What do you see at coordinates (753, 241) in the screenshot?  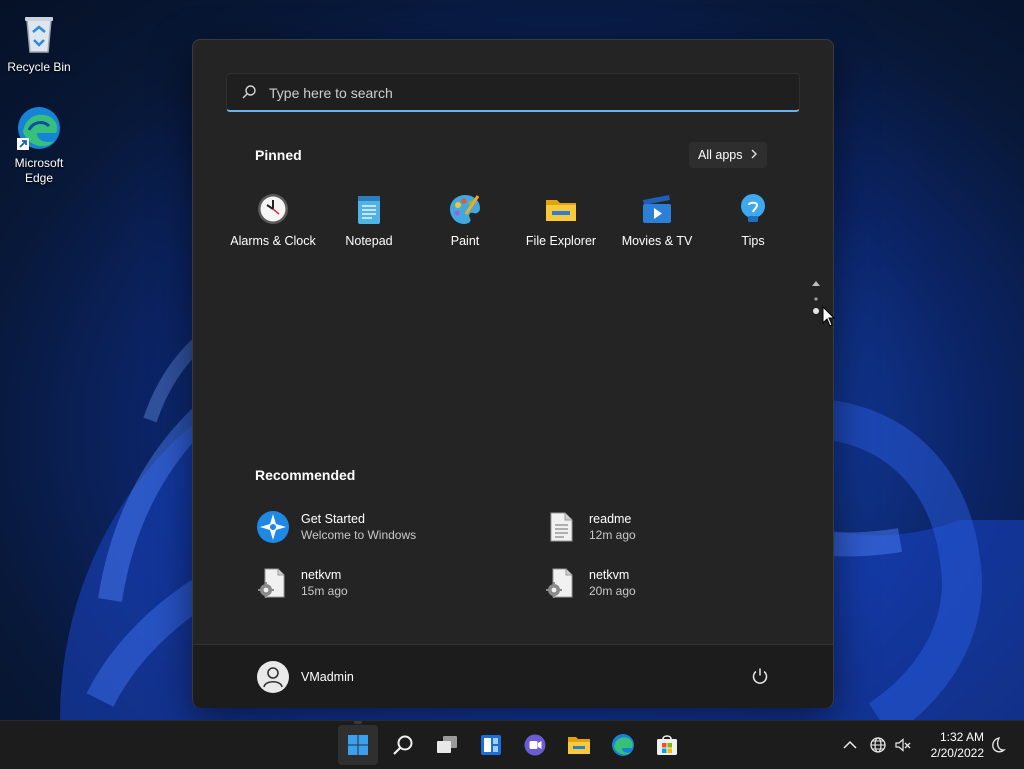 I see `pinned-app-label: Tips` at bounding box center [753, 241].